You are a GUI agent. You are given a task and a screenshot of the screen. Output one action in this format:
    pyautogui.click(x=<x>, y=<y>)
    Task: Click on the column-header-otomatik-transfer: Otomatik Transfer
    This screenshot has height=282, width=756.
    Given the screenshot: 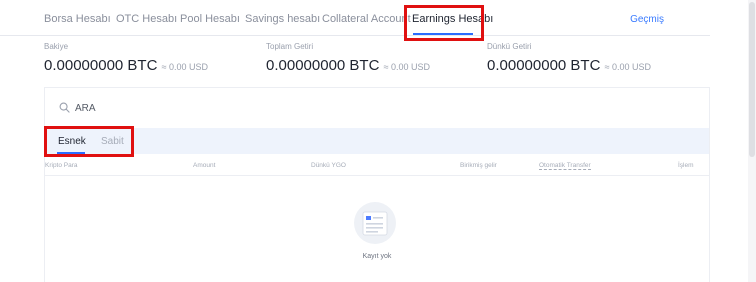 What is the action you would take?
    pyautogui.click(x=565, y=166)
    